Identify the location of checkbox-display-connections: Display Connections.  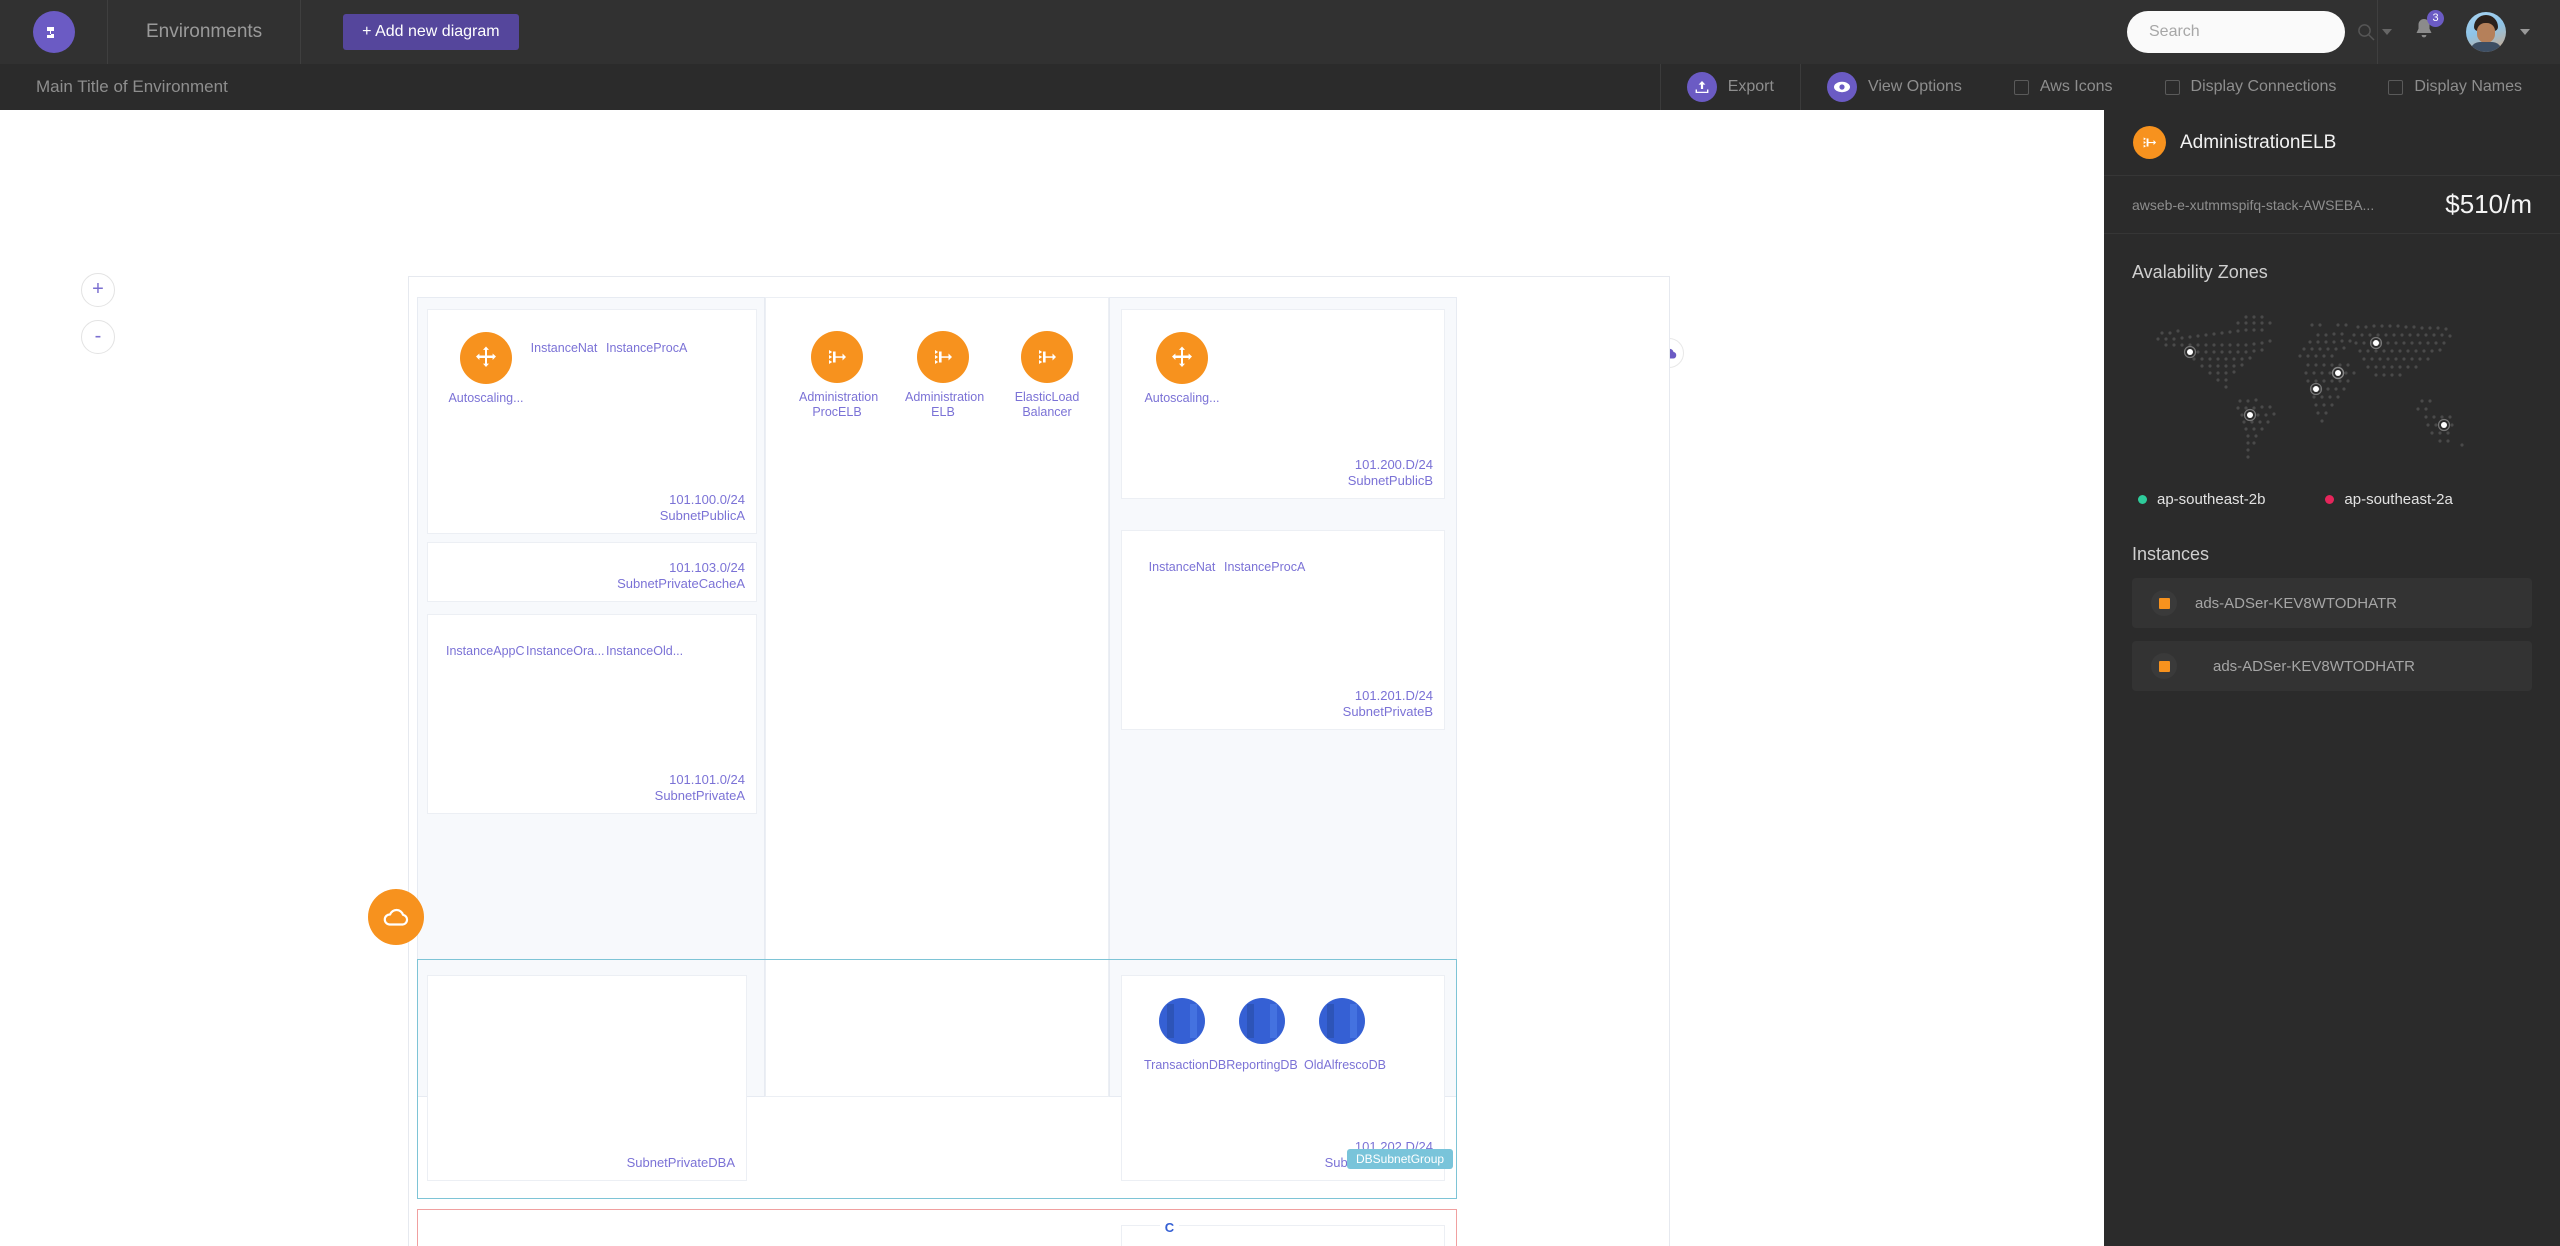
(2251, 87).